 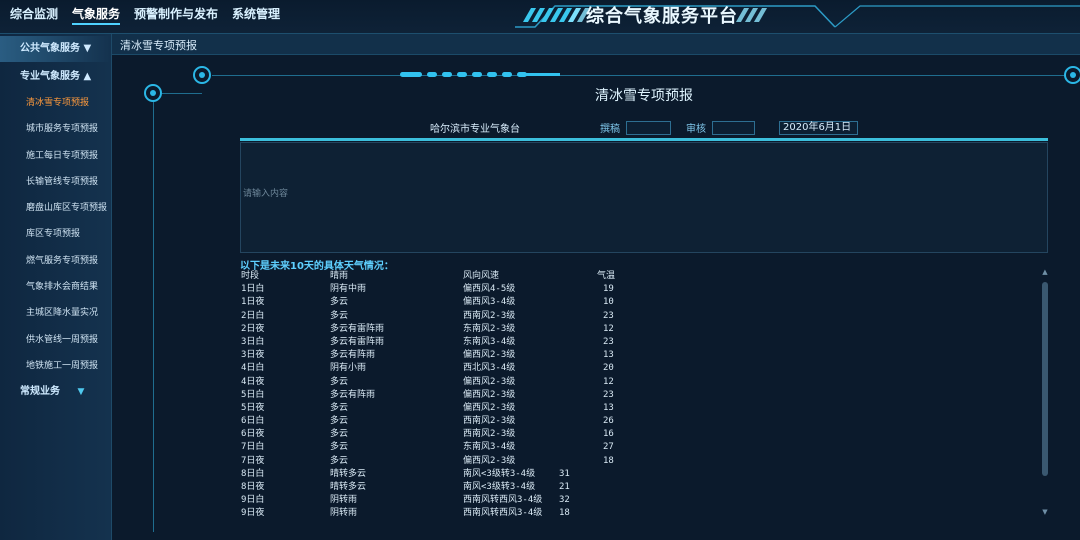 I want to click on sidebar-item-water-pipeline-weekly: 供水管线一周预报, so click(x=55, y=340).